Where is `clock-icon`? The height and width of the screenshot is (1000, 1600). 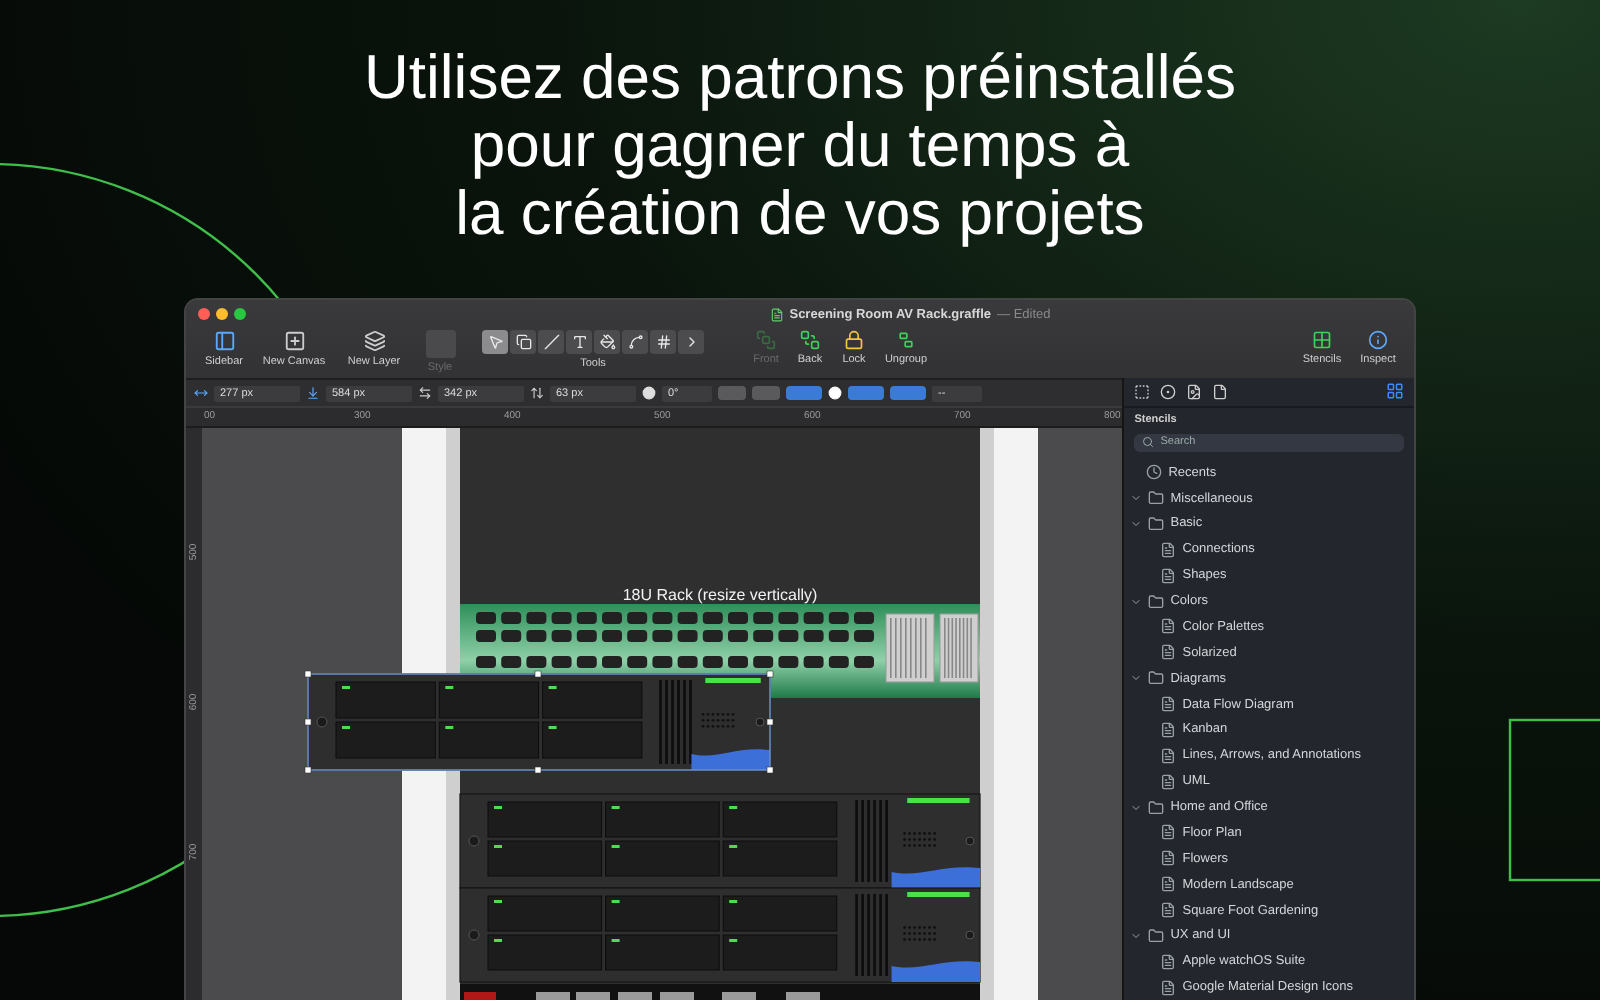
clock-icon is located at coordinates (1154, 472).